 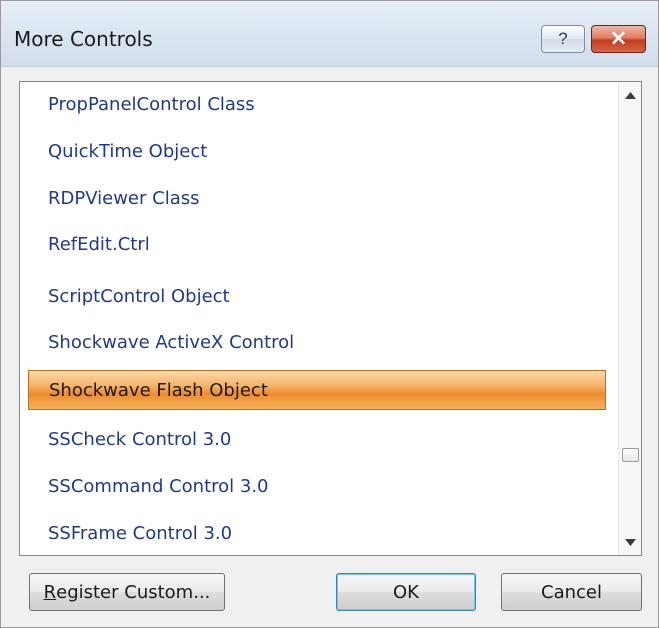 I want to click on list-item-label: ScriptControl Object, so click(x=139, y=296).